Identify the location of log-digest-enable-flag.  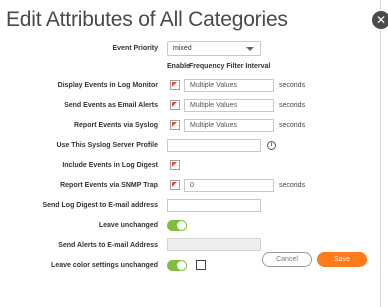
(175, 165).